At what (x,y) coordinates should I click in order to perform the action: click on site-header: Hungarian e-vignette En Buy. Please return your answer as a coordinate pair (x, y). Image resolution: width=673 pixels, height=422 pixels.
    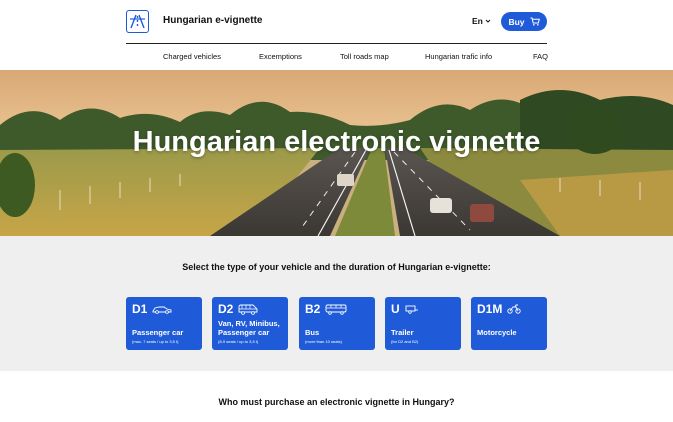
    Looking at the image, I should click on (336, 22).